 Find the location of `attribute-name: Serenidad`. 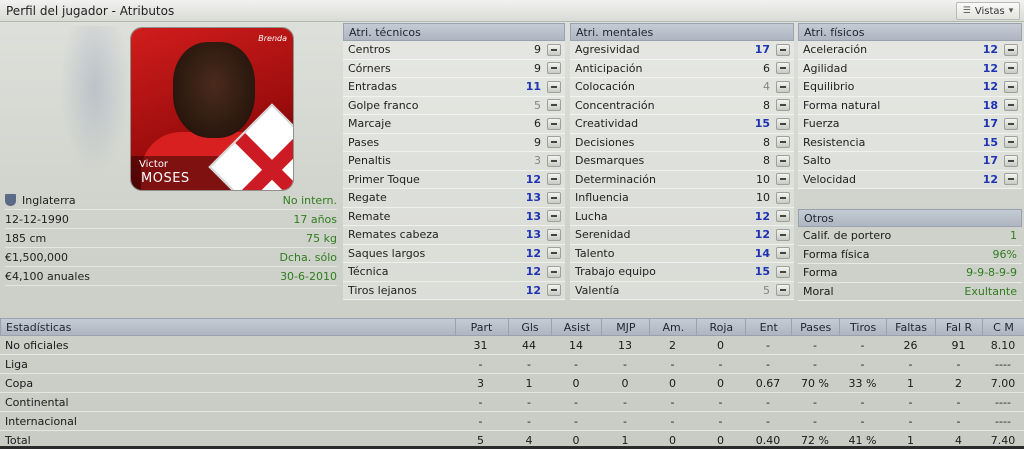

attribute-name: Serenidad is located at coordinates (603, 235).